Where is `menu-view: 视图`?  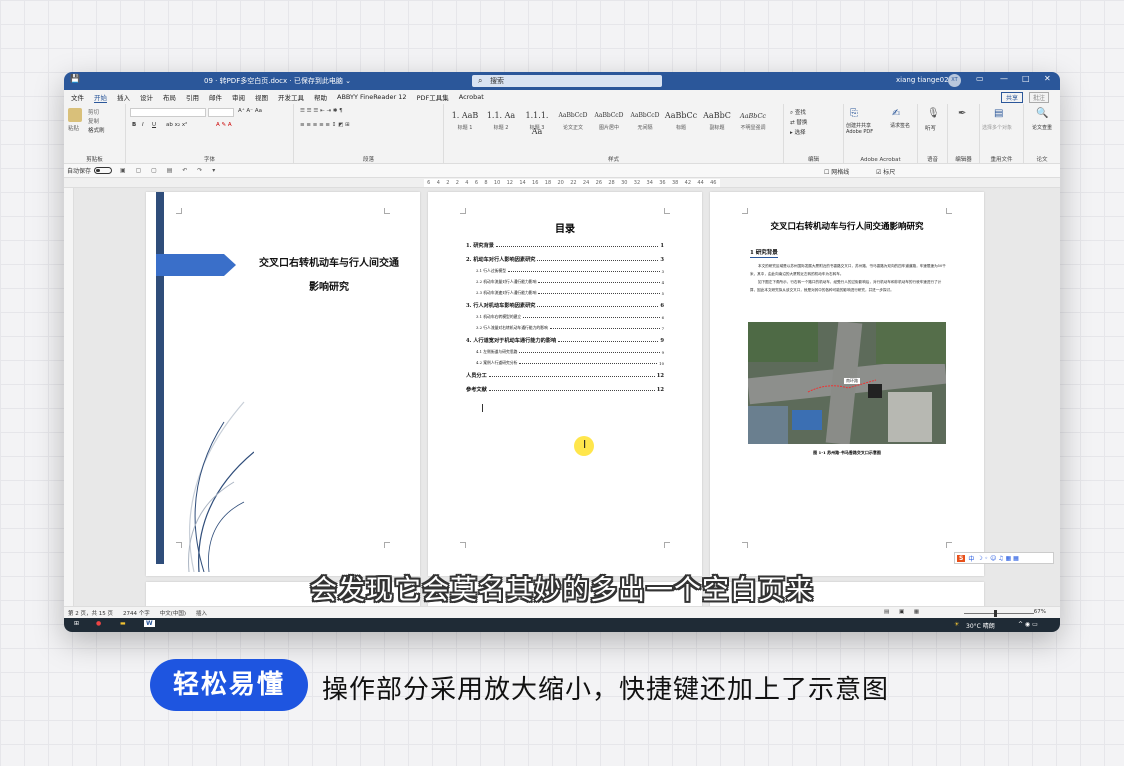 menu-view: 视图 is located at coordinates (261, 97).